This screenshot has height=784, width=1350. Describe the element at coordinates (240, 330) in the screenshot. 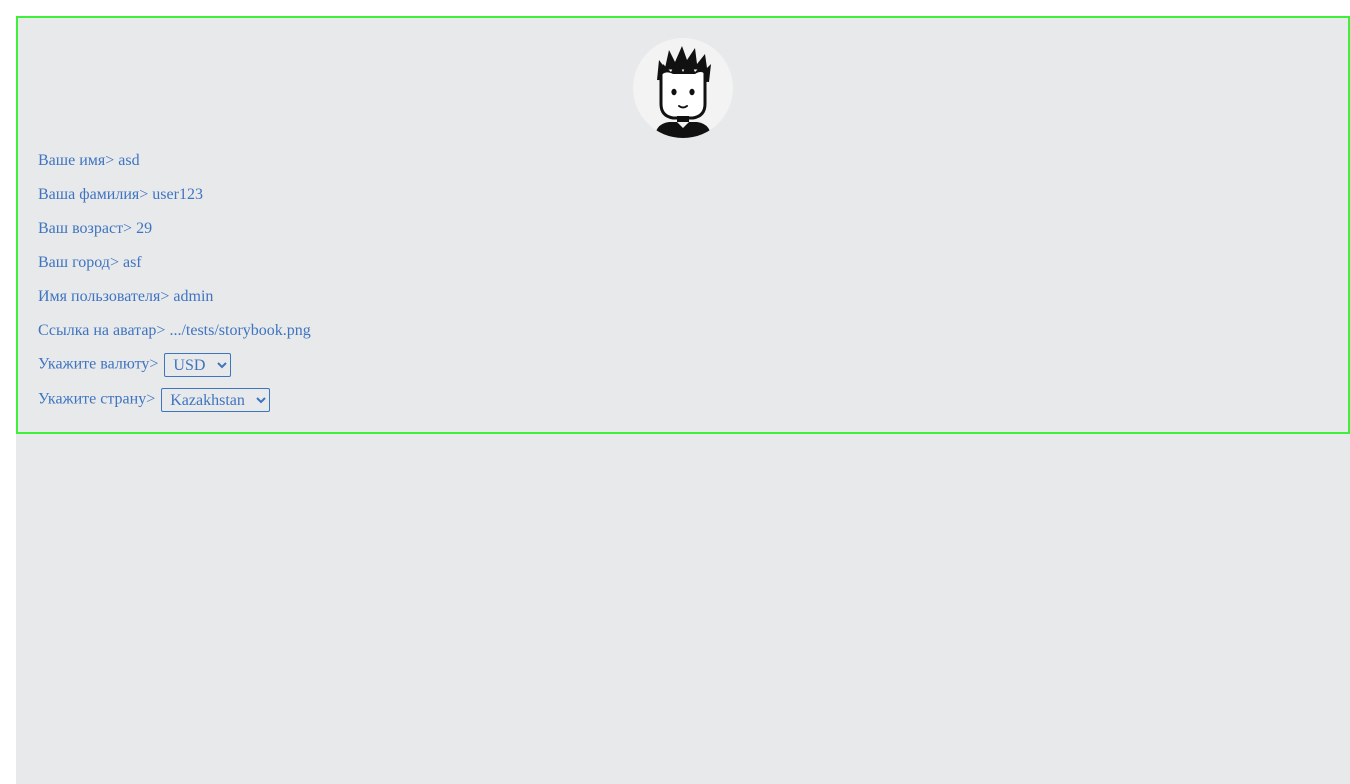

I see `avatar-link-value: .../tests/storybook.png` at that location.